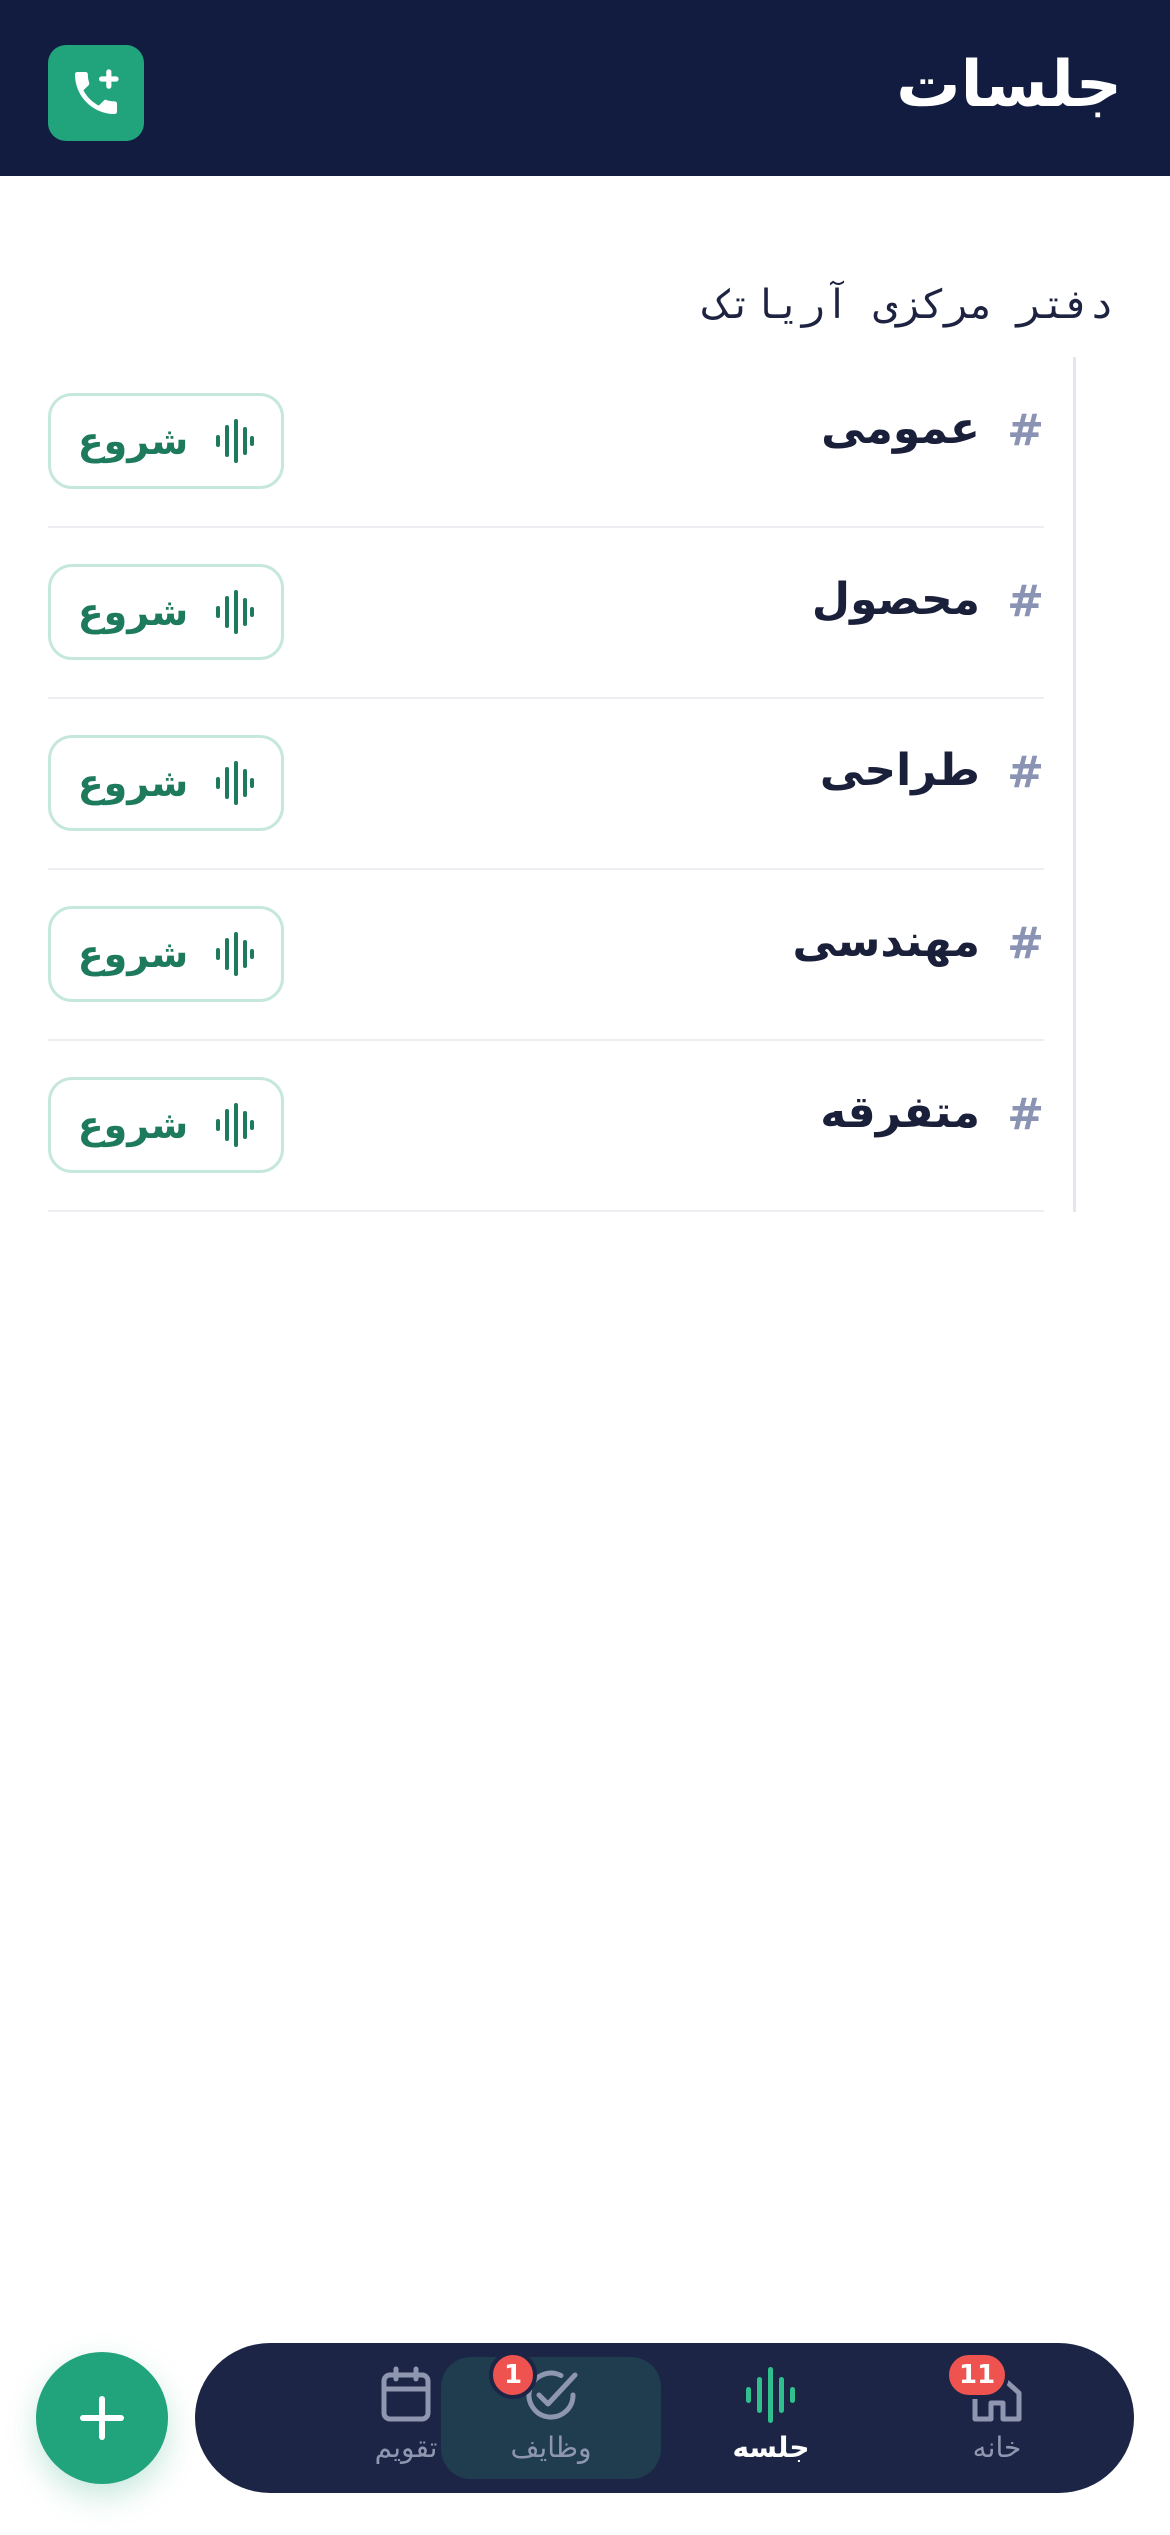 The height and width of the screenshot is (2535, 1170). Describe the element at coordinates (909, 305) in the screenshot. I see `section-title: دفتر مرکزی آریاتک` at that location.